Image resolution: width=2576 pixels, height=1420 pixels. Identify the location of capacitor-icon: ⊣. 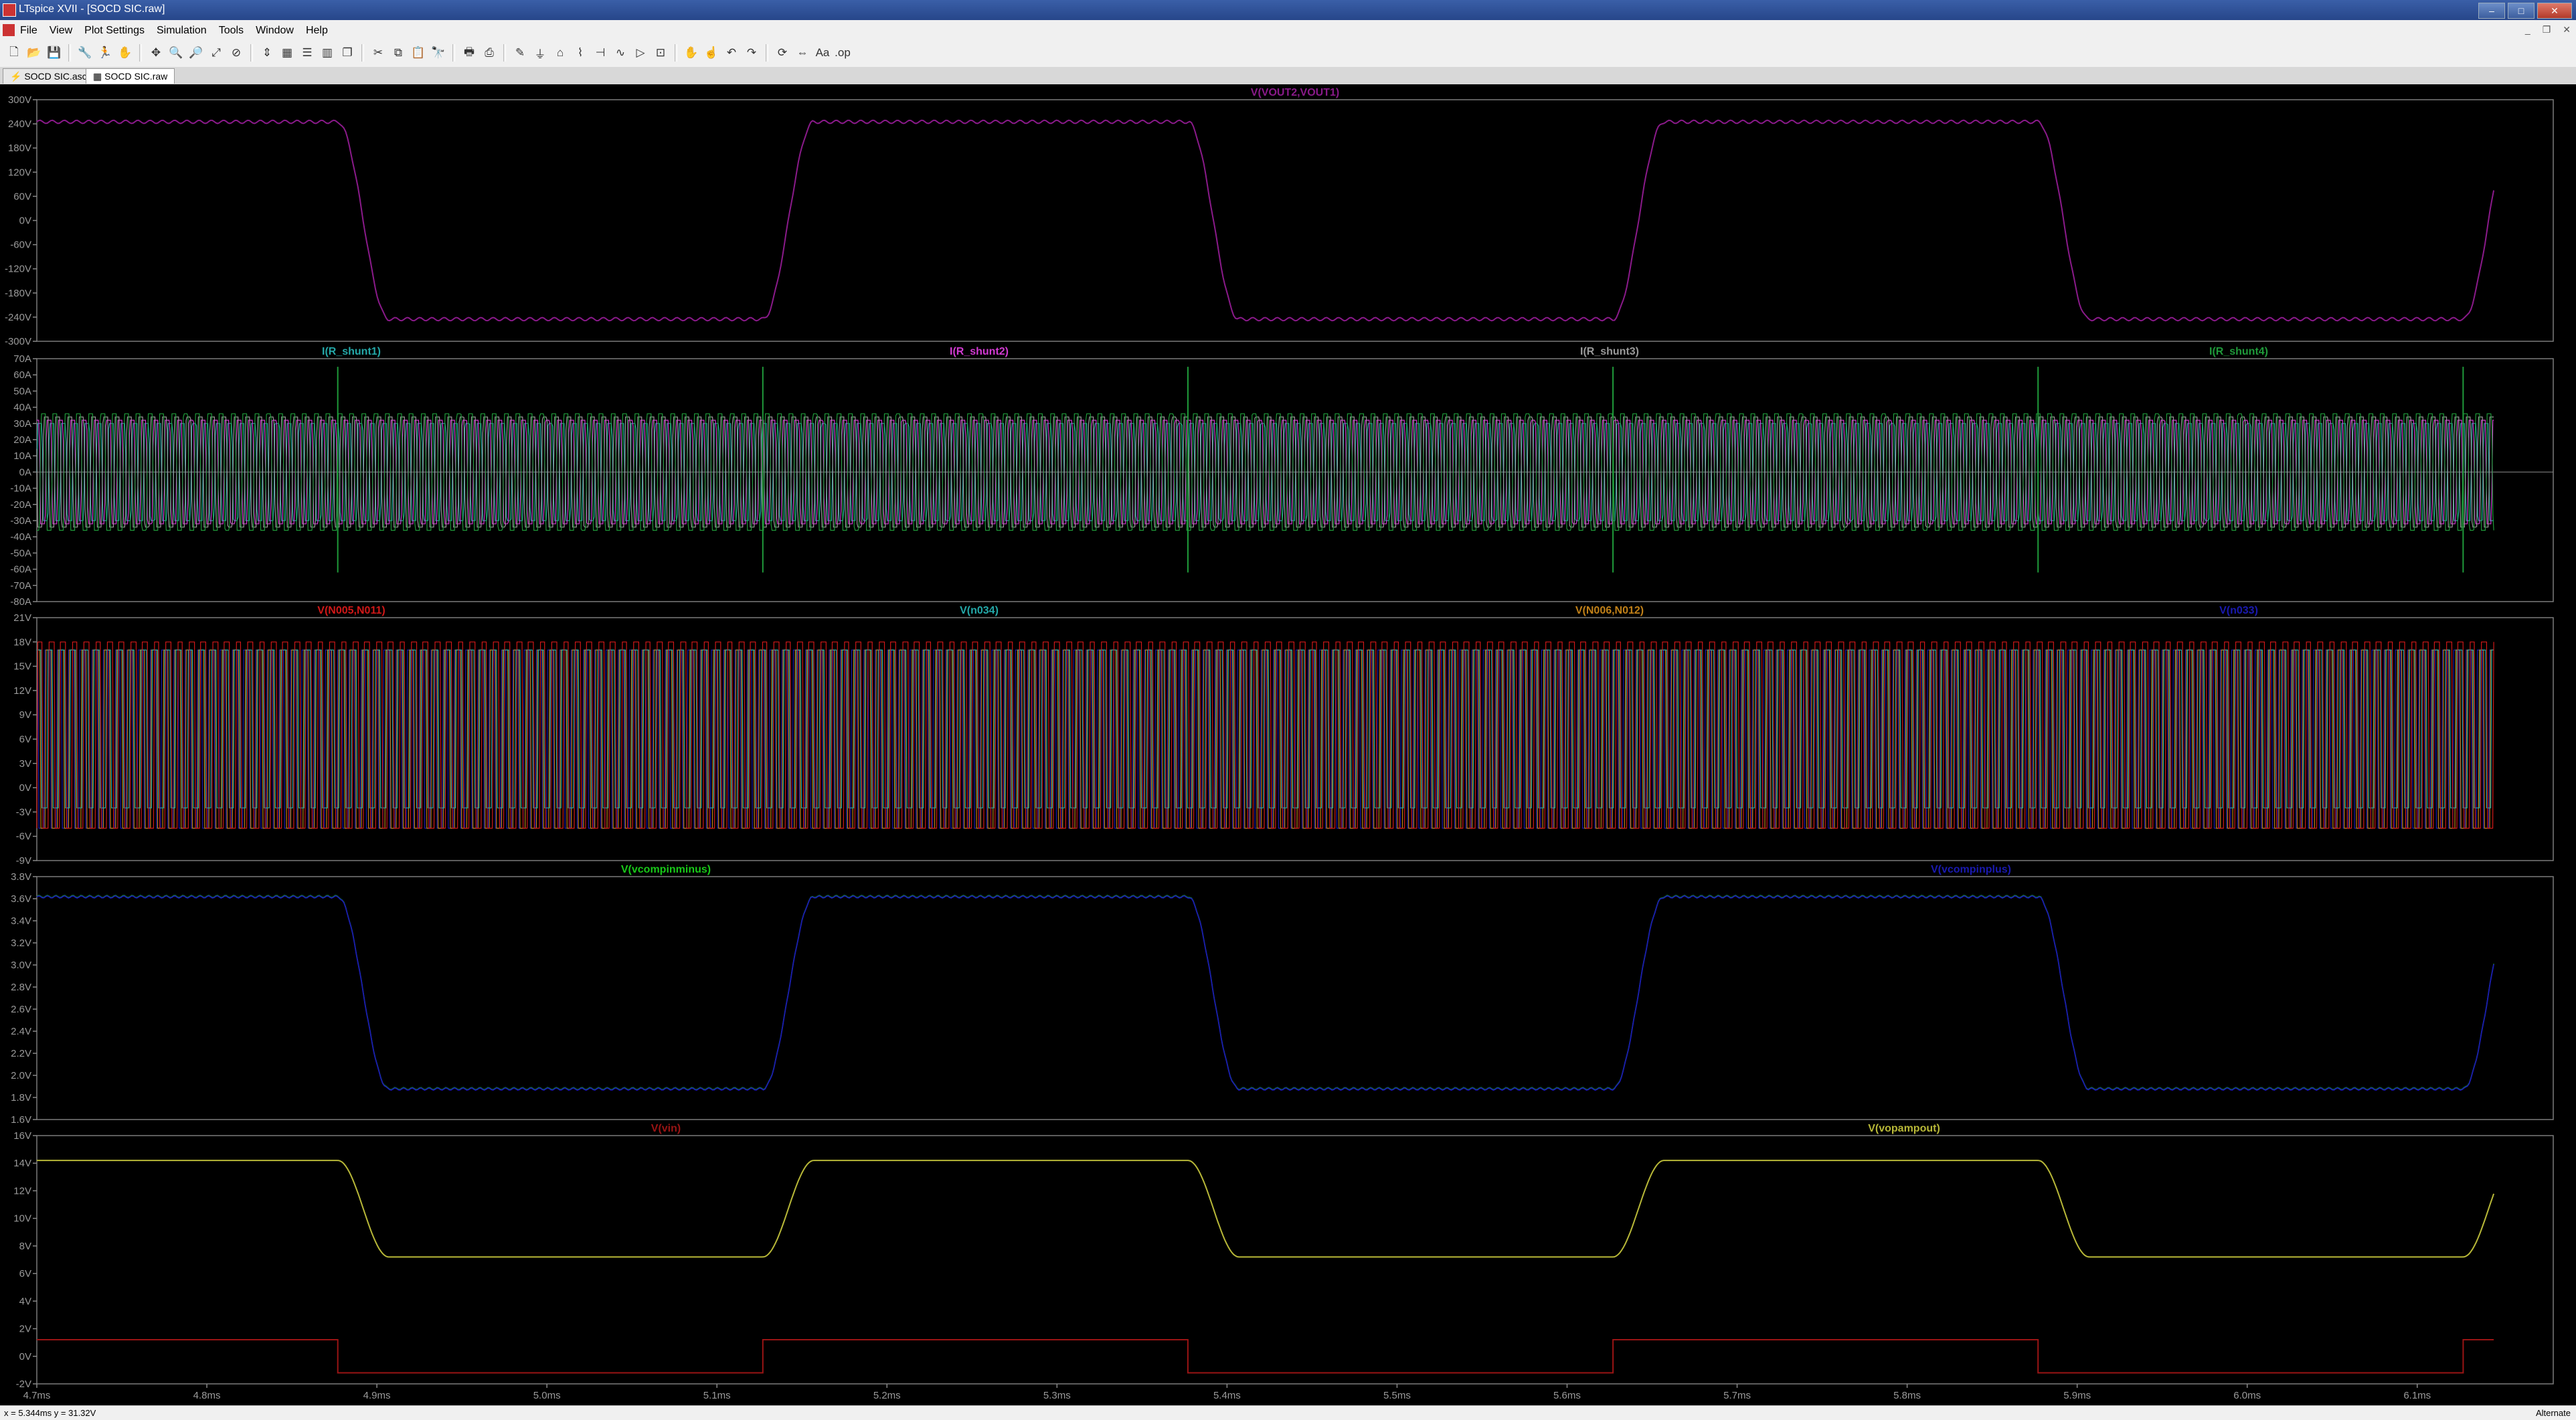
(600, 53).